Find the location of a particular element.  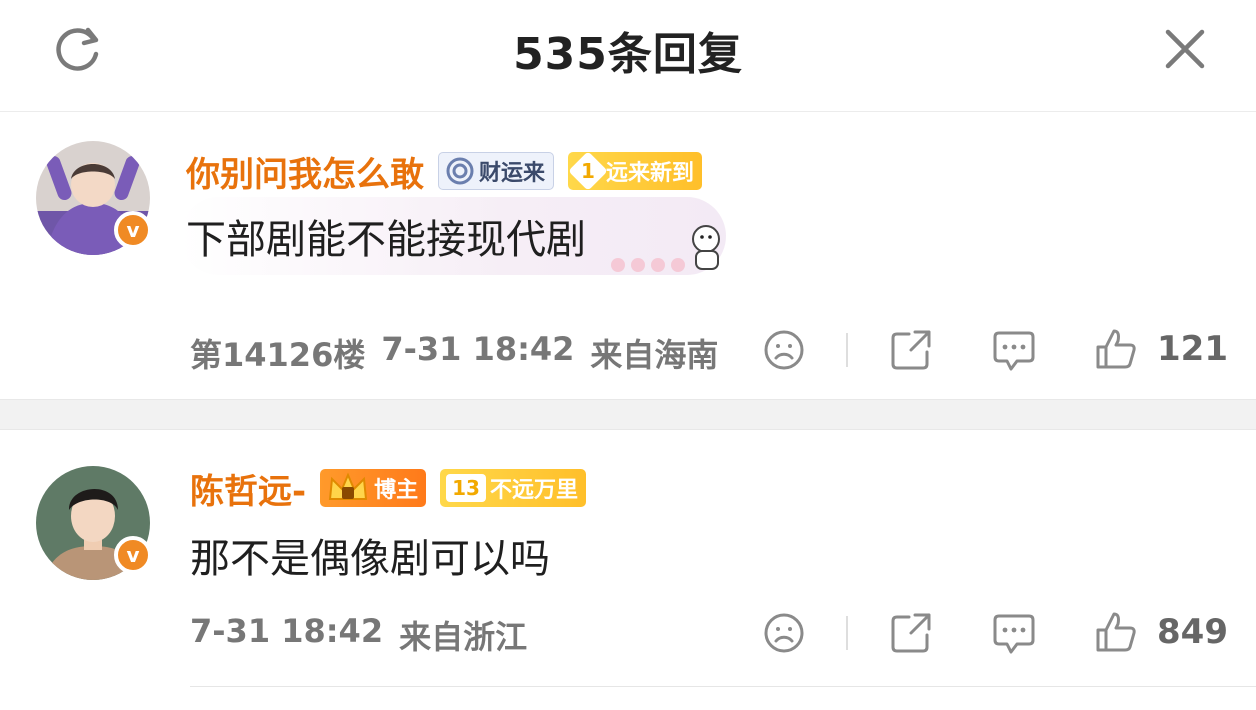

crown-icon is located at coordinates (348, 486).